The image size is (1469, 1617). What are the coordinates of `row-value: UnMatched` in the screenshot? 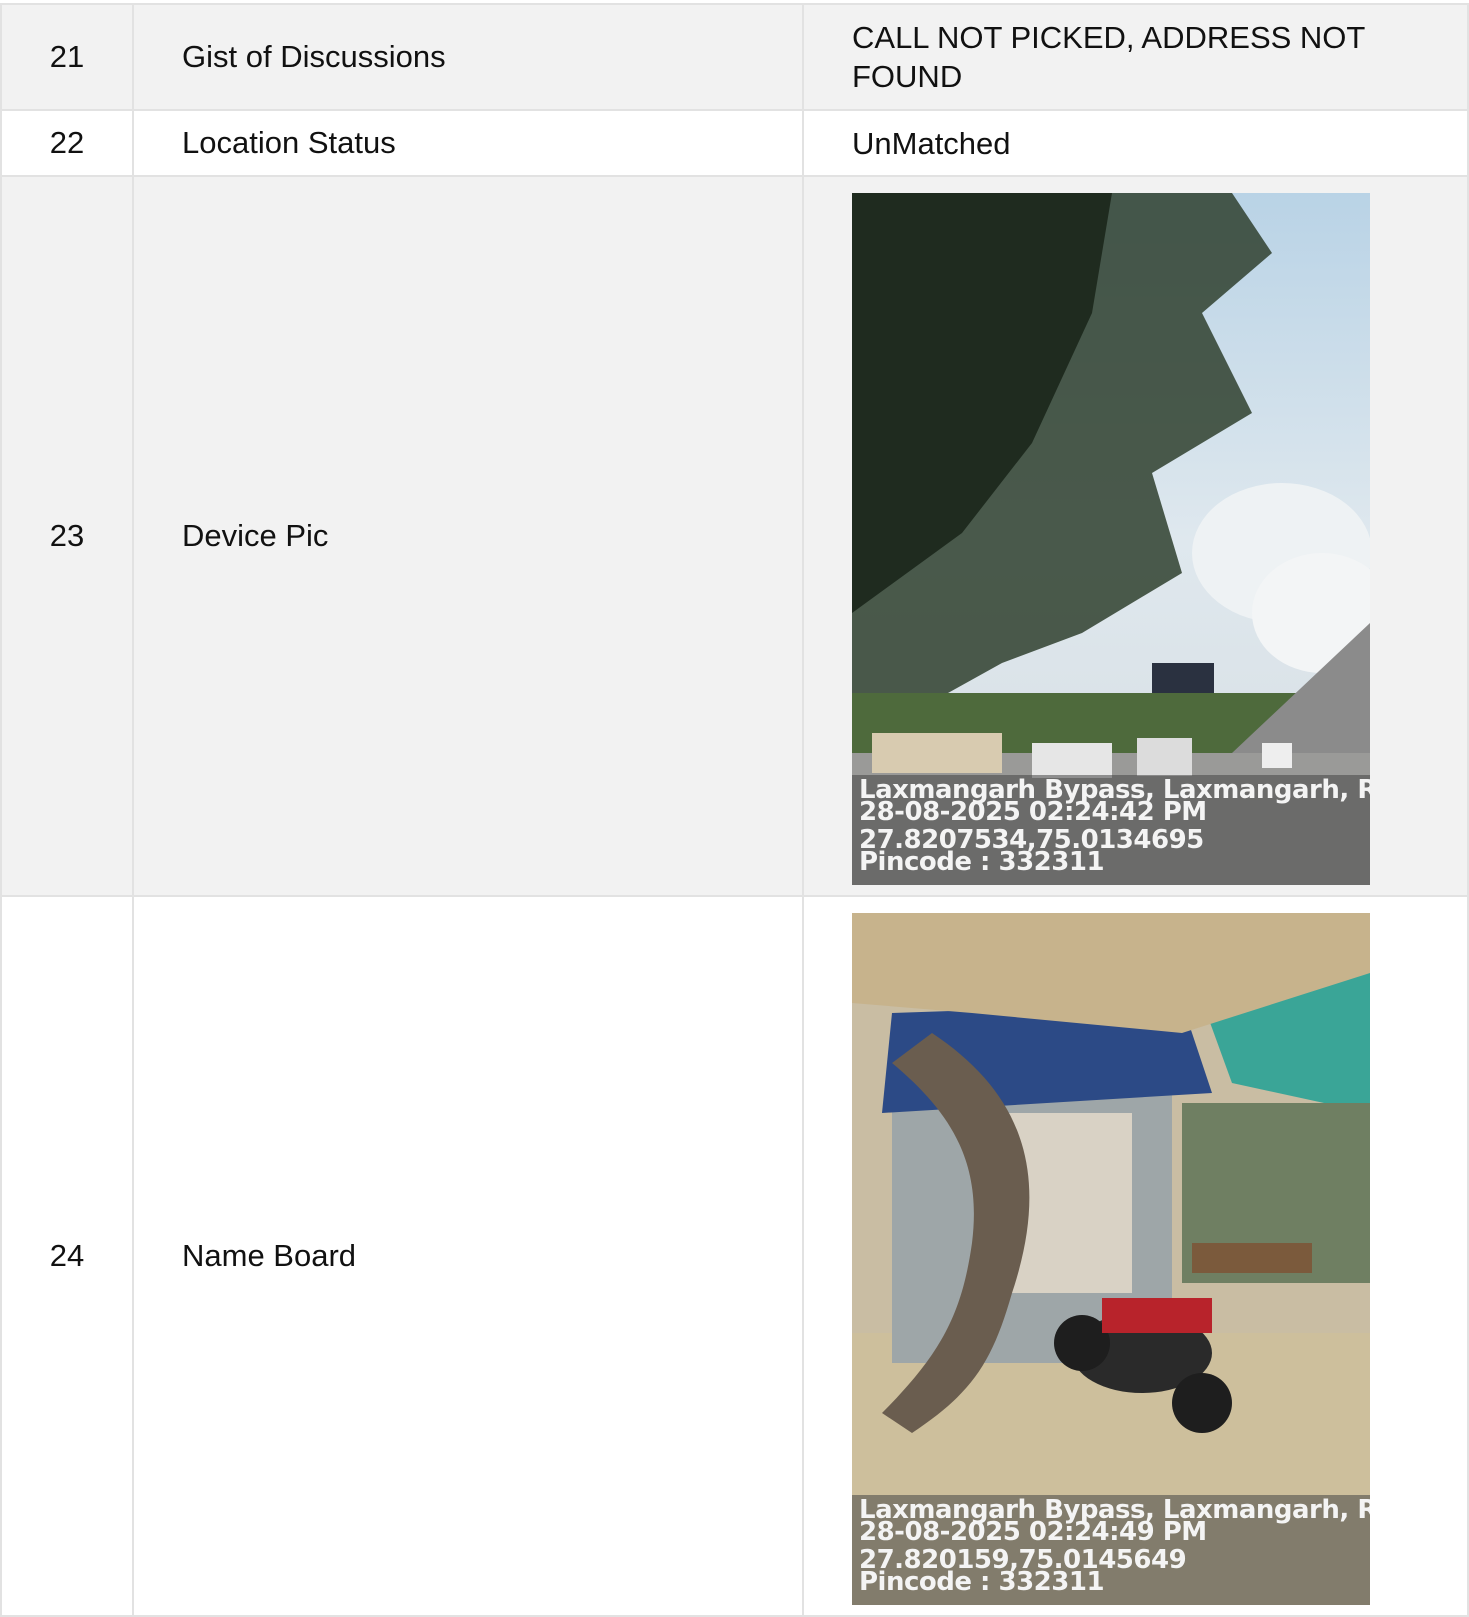 It's located at (1135, 143).